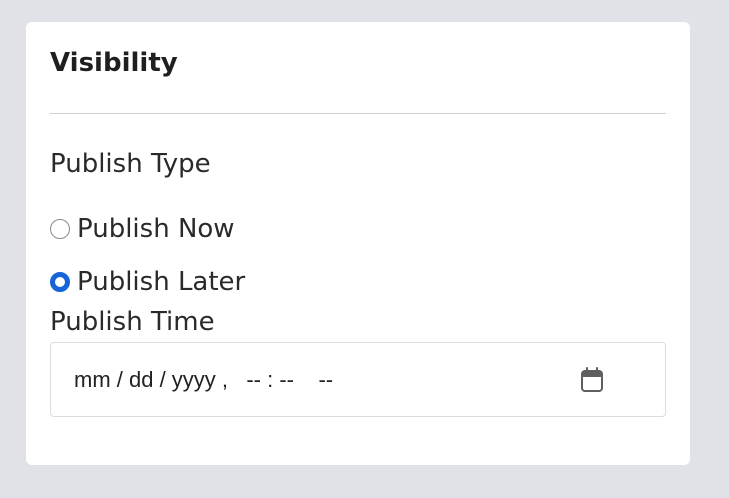  Describe the element at coordinates (132, 322) in the screenshot. I see `publish-time-label: Publish Time` at that location.